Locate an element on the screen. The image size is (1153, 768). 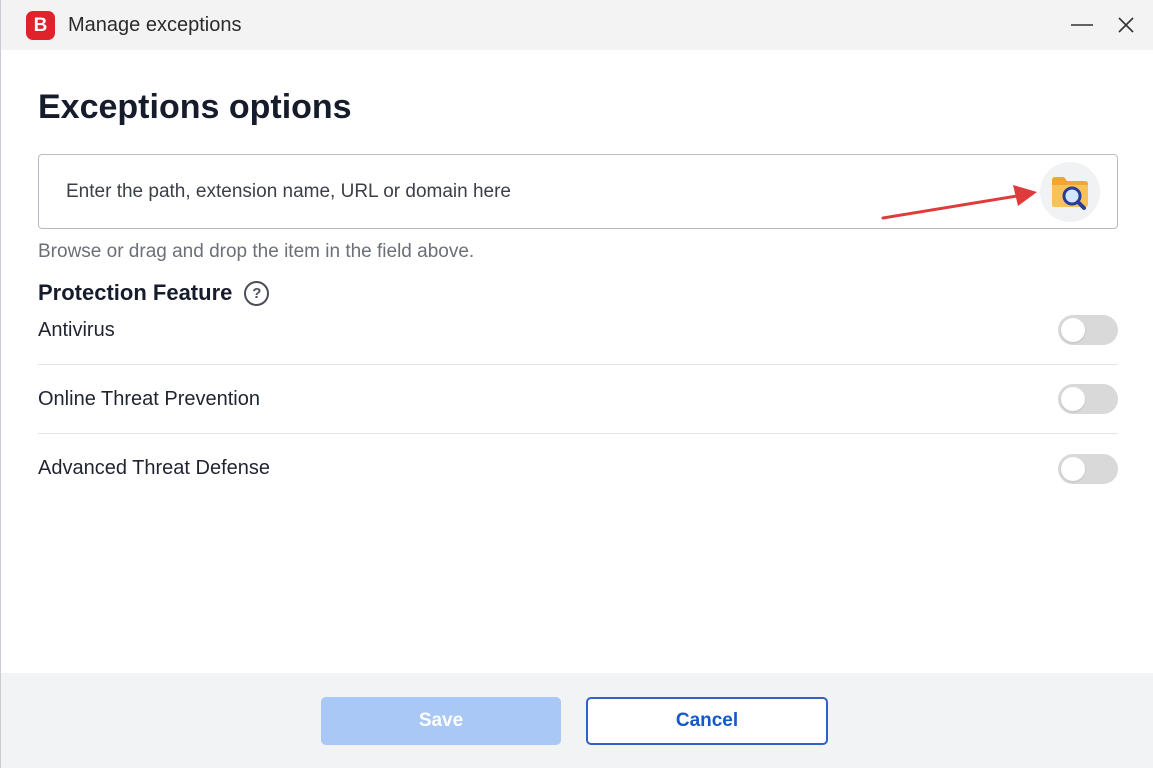
minimize-icon is located at coordinates (1082, 25).